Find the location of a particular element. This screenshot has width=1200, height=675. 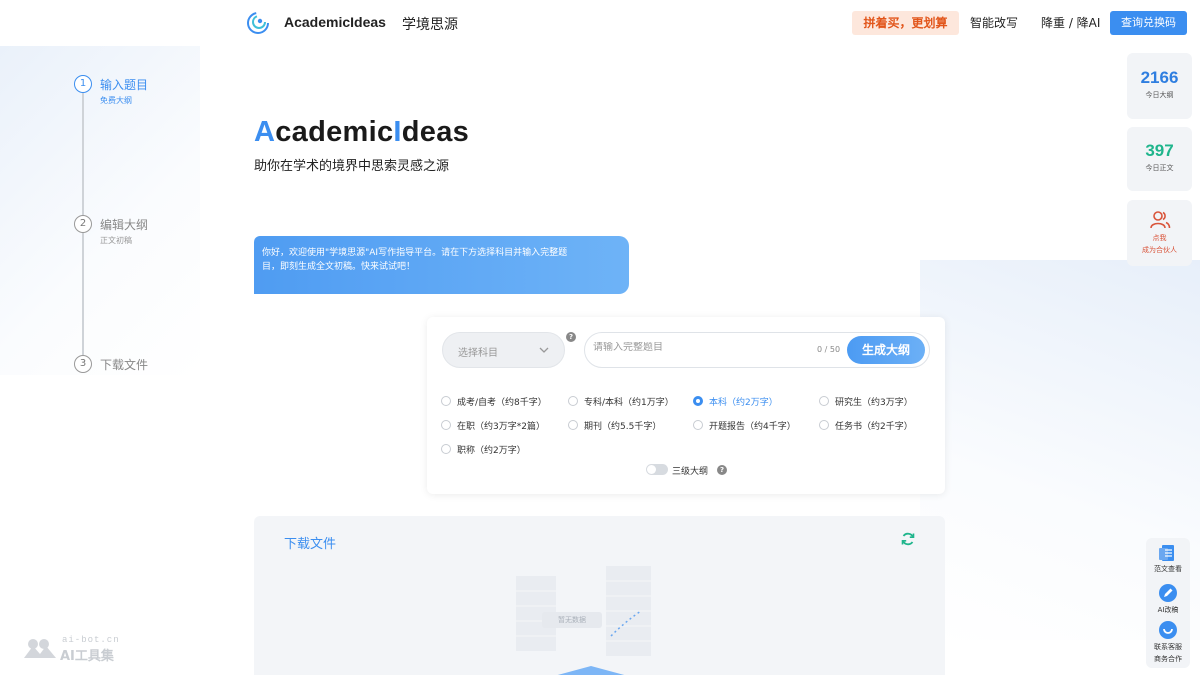

step-number: 2 is located at coordinates (83, 224).